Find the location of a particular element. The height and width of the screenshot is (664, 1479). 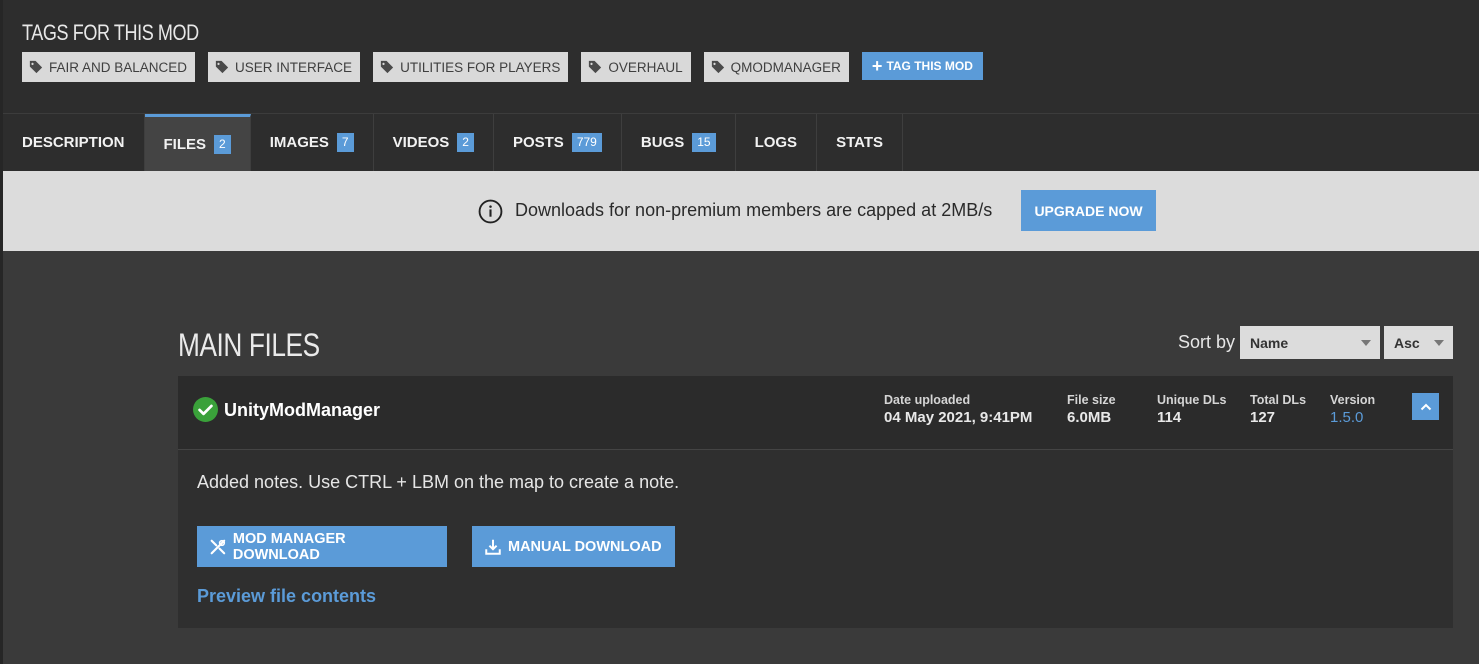

tab-count-badge: 7 is located at coordinates (345, 142).